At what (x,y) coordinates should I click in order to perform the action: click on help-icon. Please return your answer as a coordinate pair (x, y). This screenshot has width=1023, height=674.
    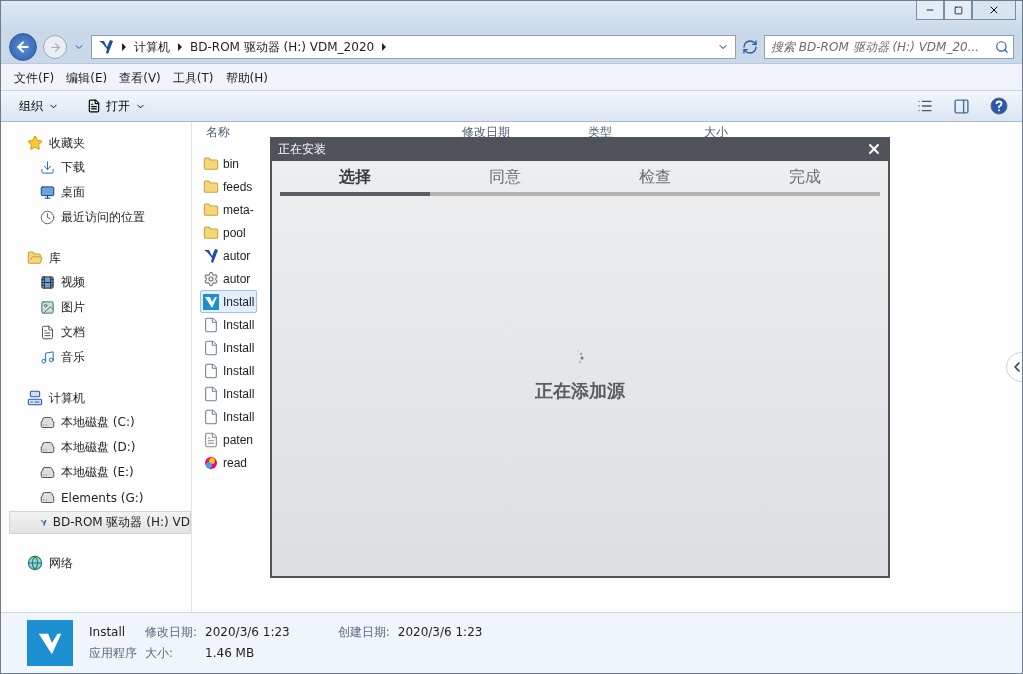
    Looking at the image, I should click on (999, 106).